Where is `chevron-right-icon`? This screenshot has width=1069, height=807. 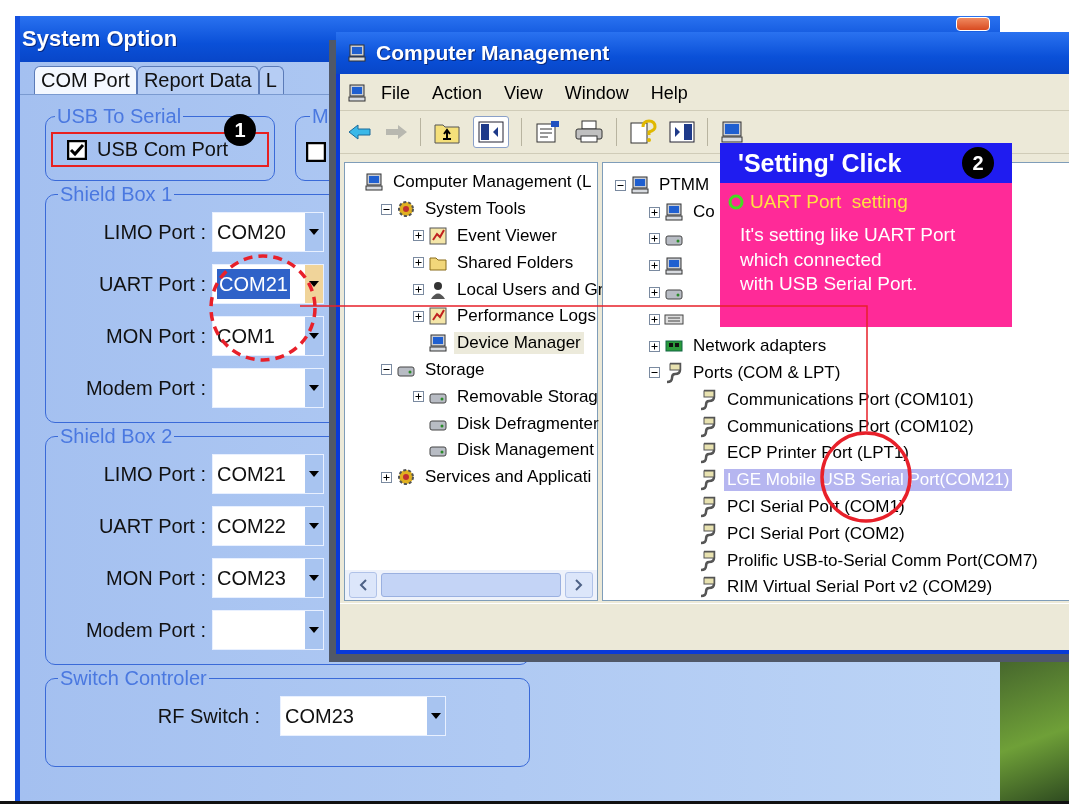
chevron-right-icon is located at coordinates (579, 585).